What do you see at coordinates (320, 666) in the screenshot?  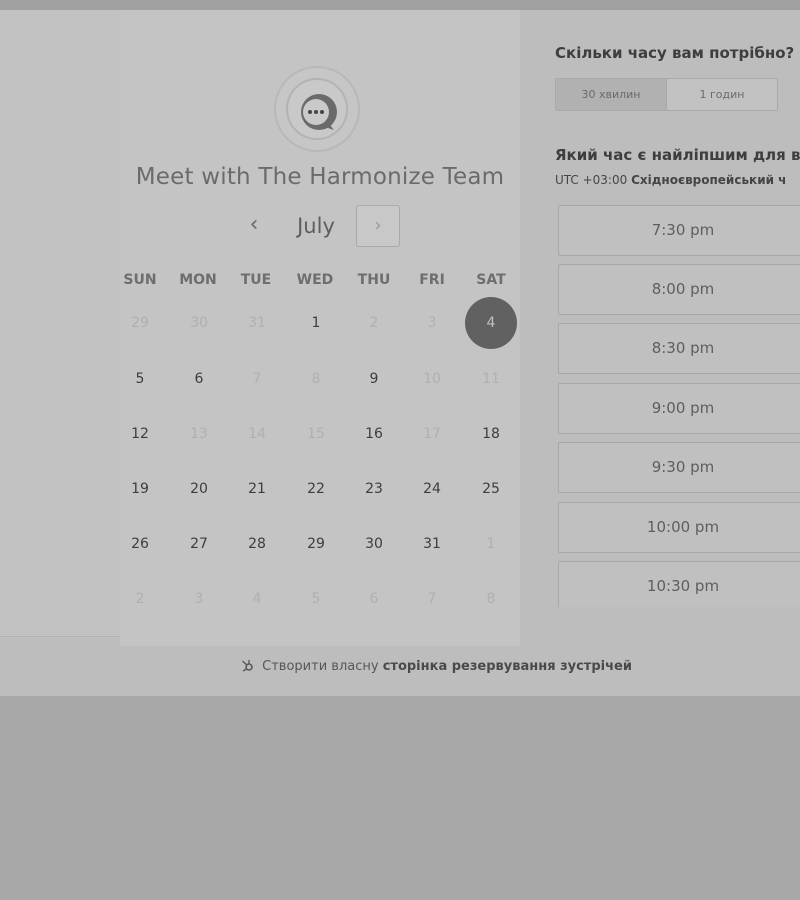 I see `footer-prefix: Створити власну` at bounding box center [320, 666].